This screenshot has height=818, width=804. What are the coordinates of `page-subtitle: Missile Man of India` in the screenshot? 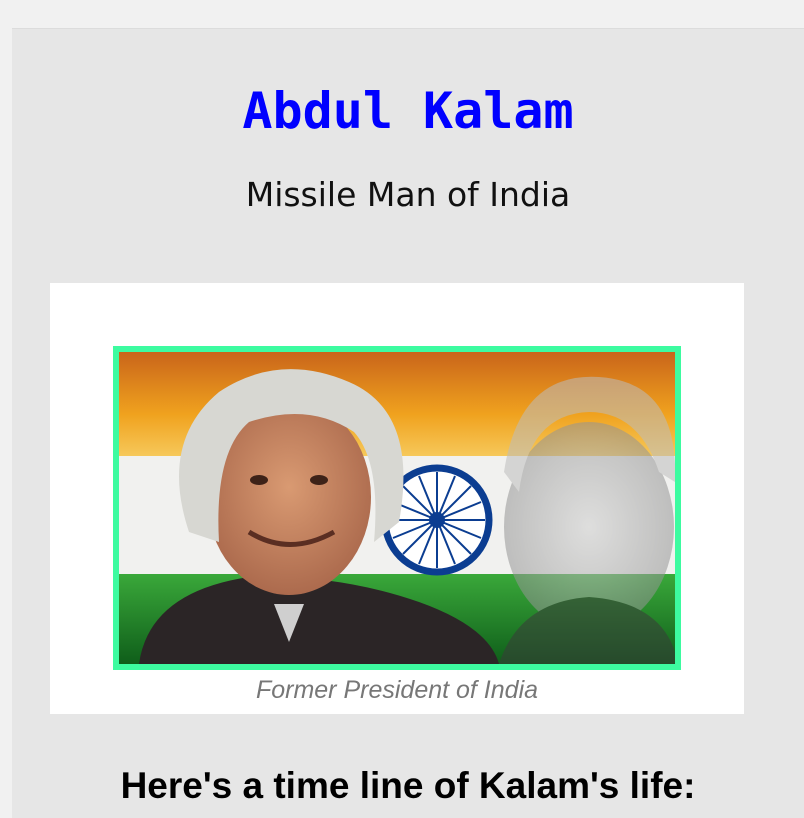 It's located at (408, 194).